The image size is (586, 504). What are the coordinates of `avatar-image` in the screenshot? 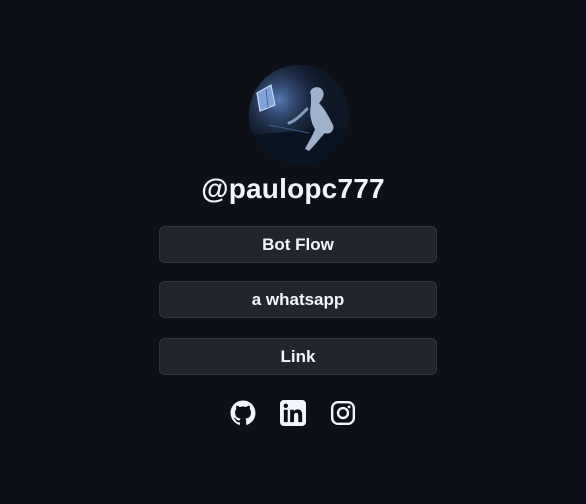 It's located at (299, 115).